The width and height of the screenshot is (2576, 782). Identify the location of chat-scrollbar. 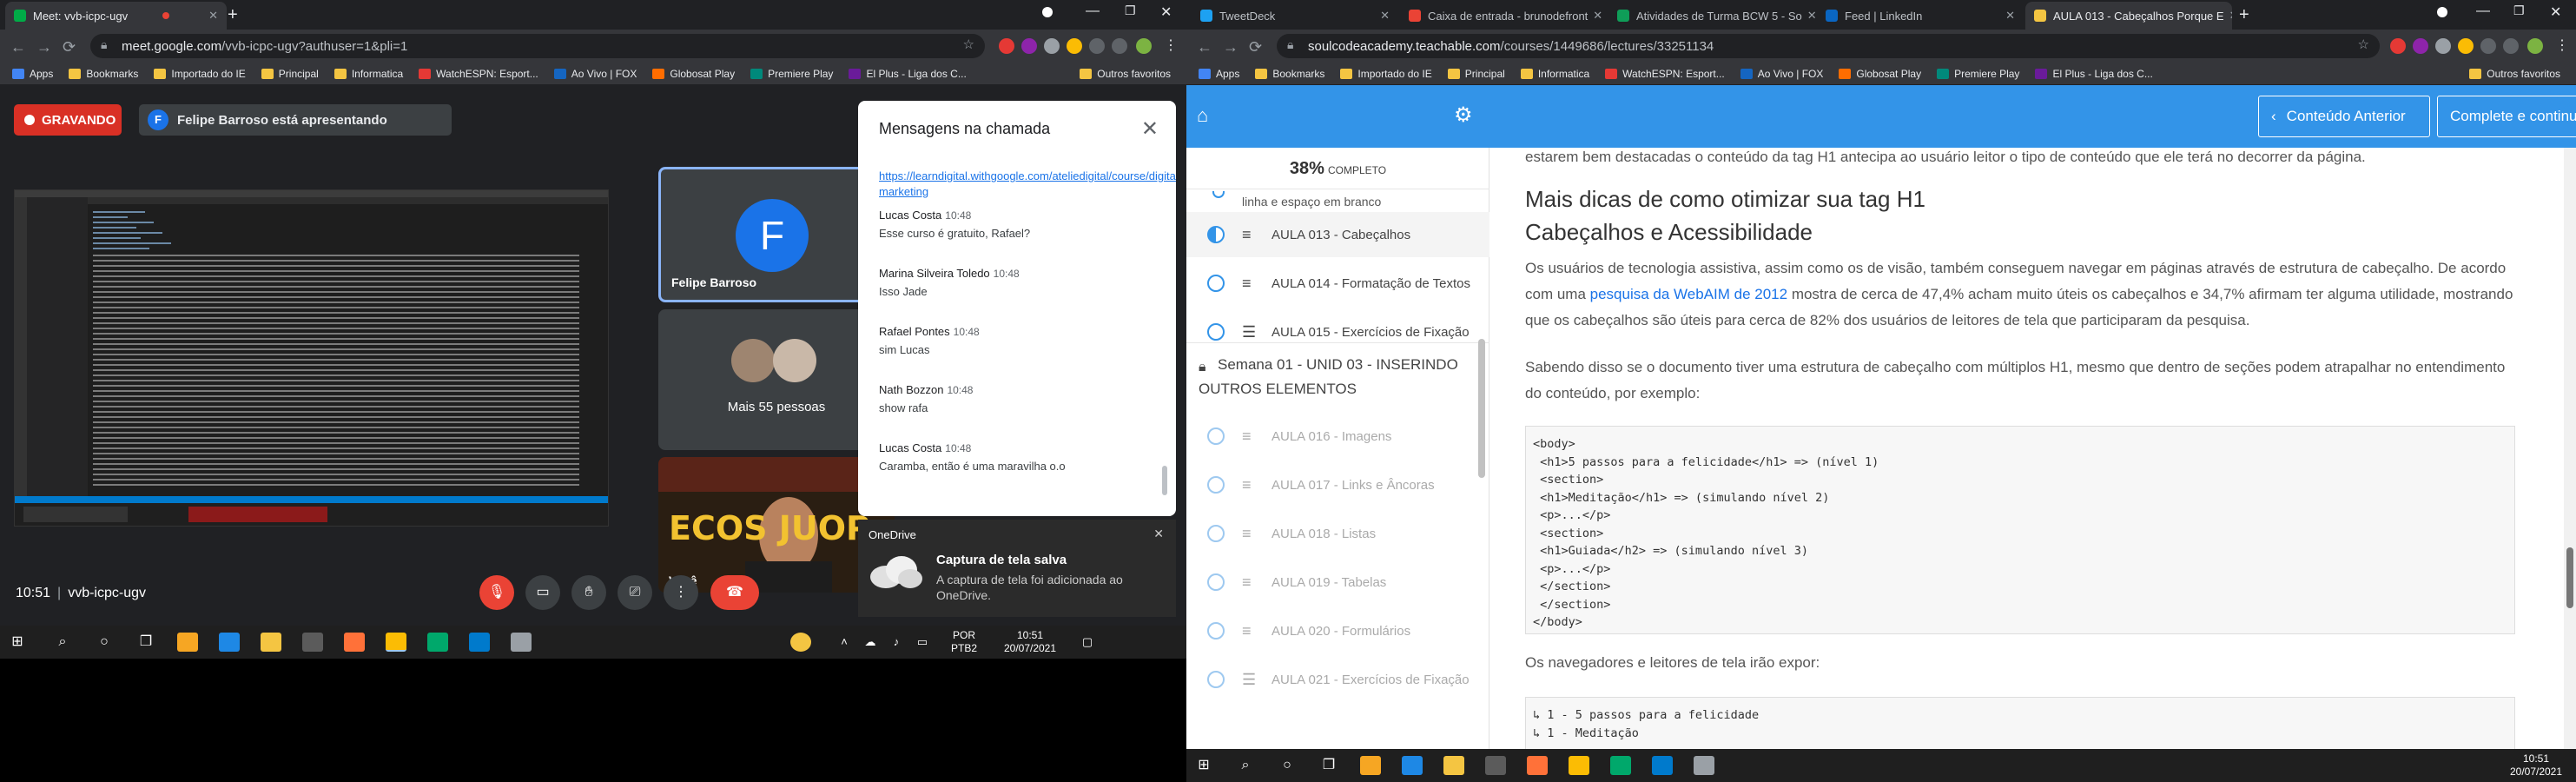
(1164, 481).